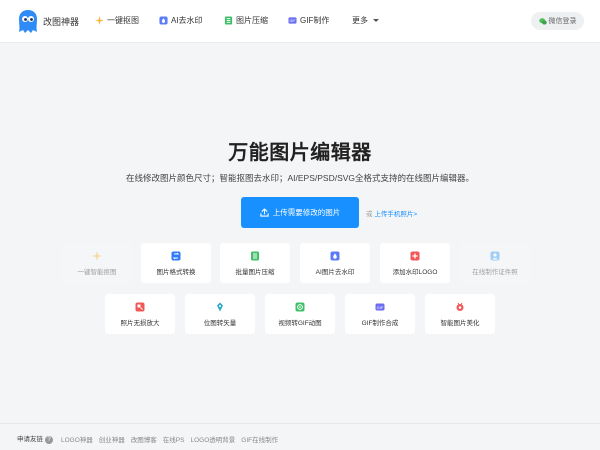 The image size is (600, 450). What do you see at coordinates (123, 20) in the screenshot?
I see `nav-item-label: 一键抠图` at bounding box center [123, 20].